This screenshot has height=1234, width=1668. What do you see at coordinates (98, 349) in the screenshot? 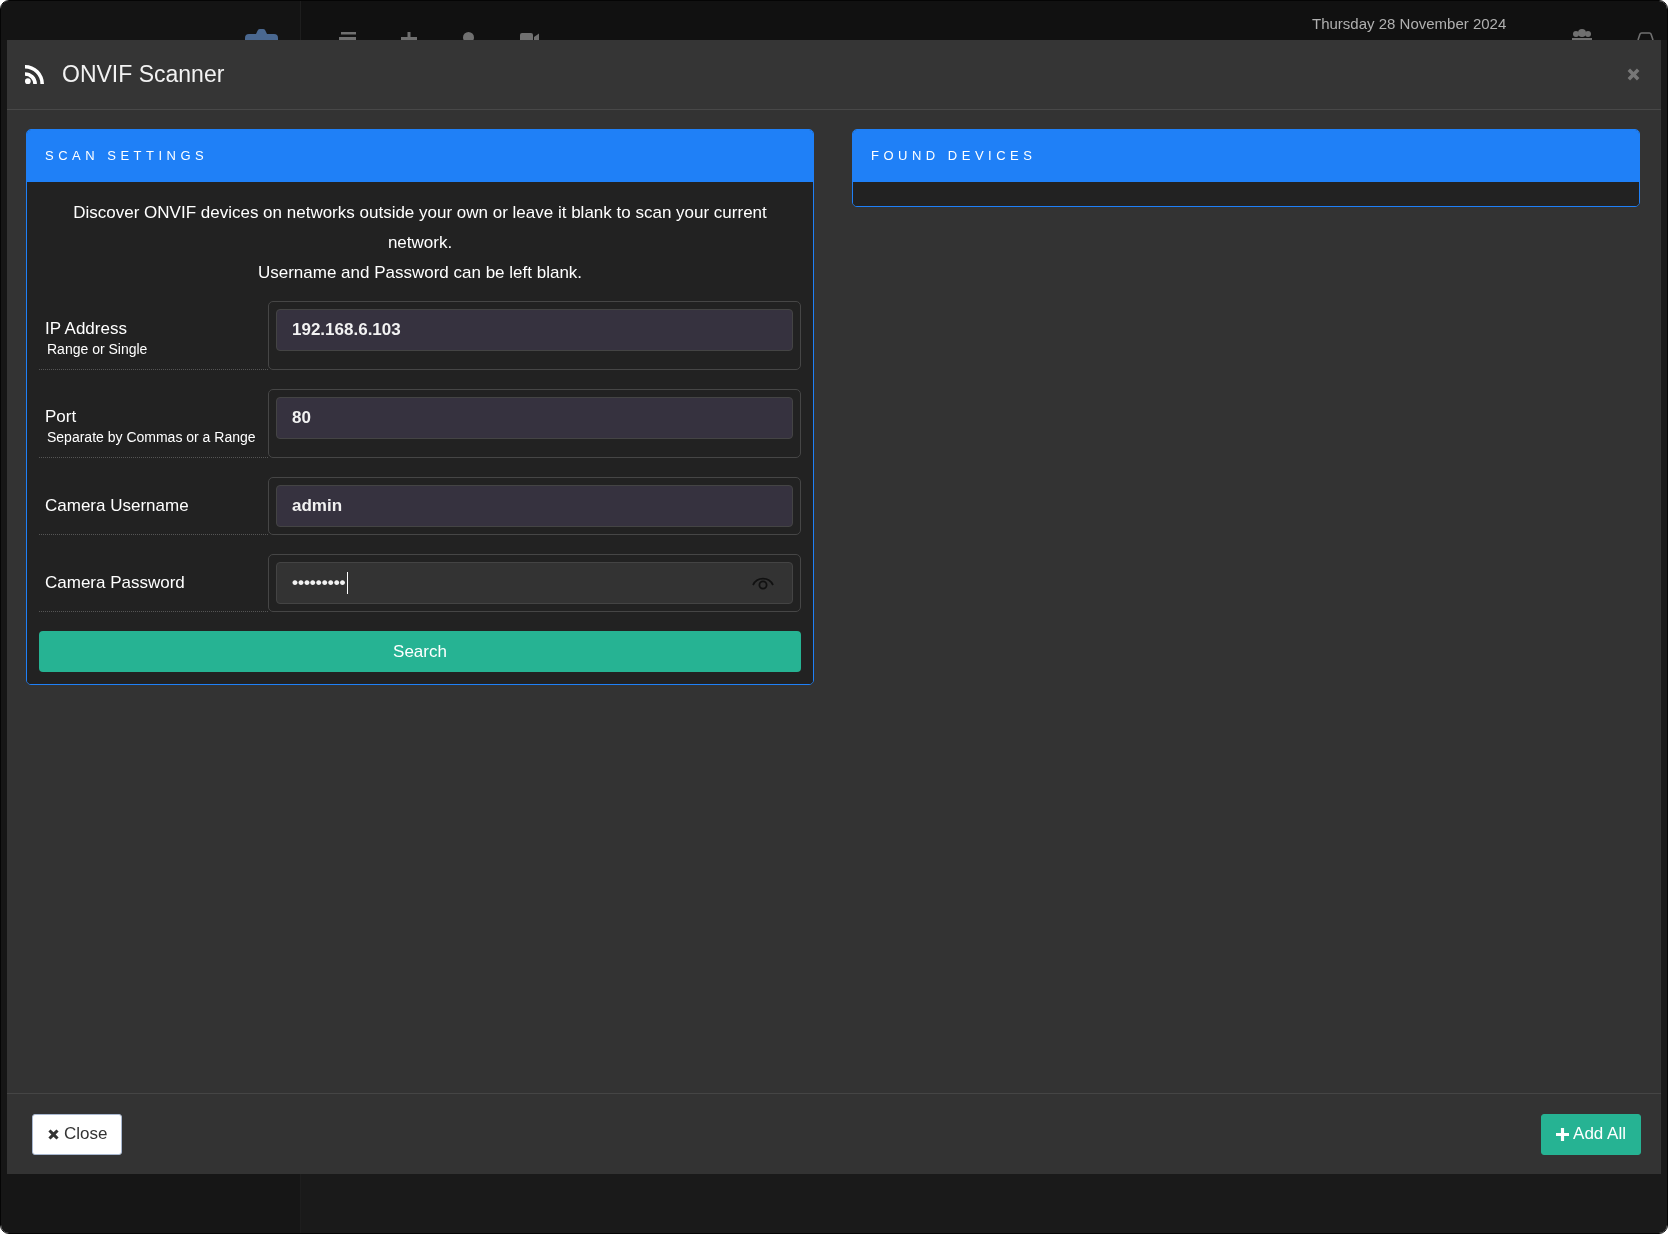
I see `field-hint: Range or Single` at bounding box center [98, 349].